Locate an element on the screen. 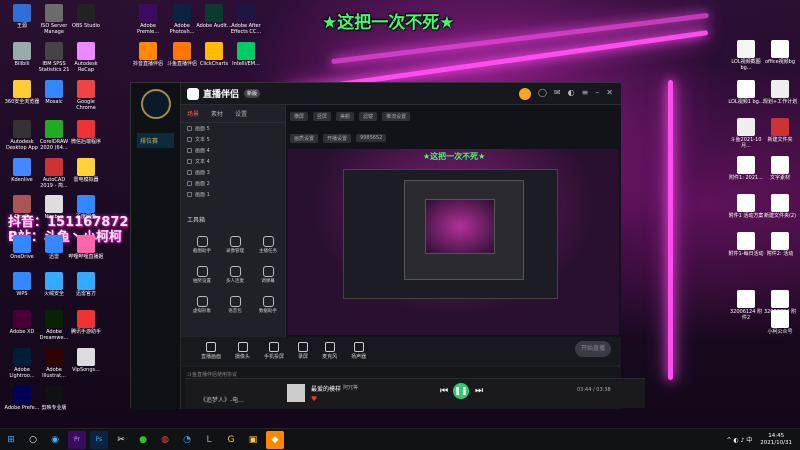  desktop-icon: OneDrive is located at coordinates (22, 247).